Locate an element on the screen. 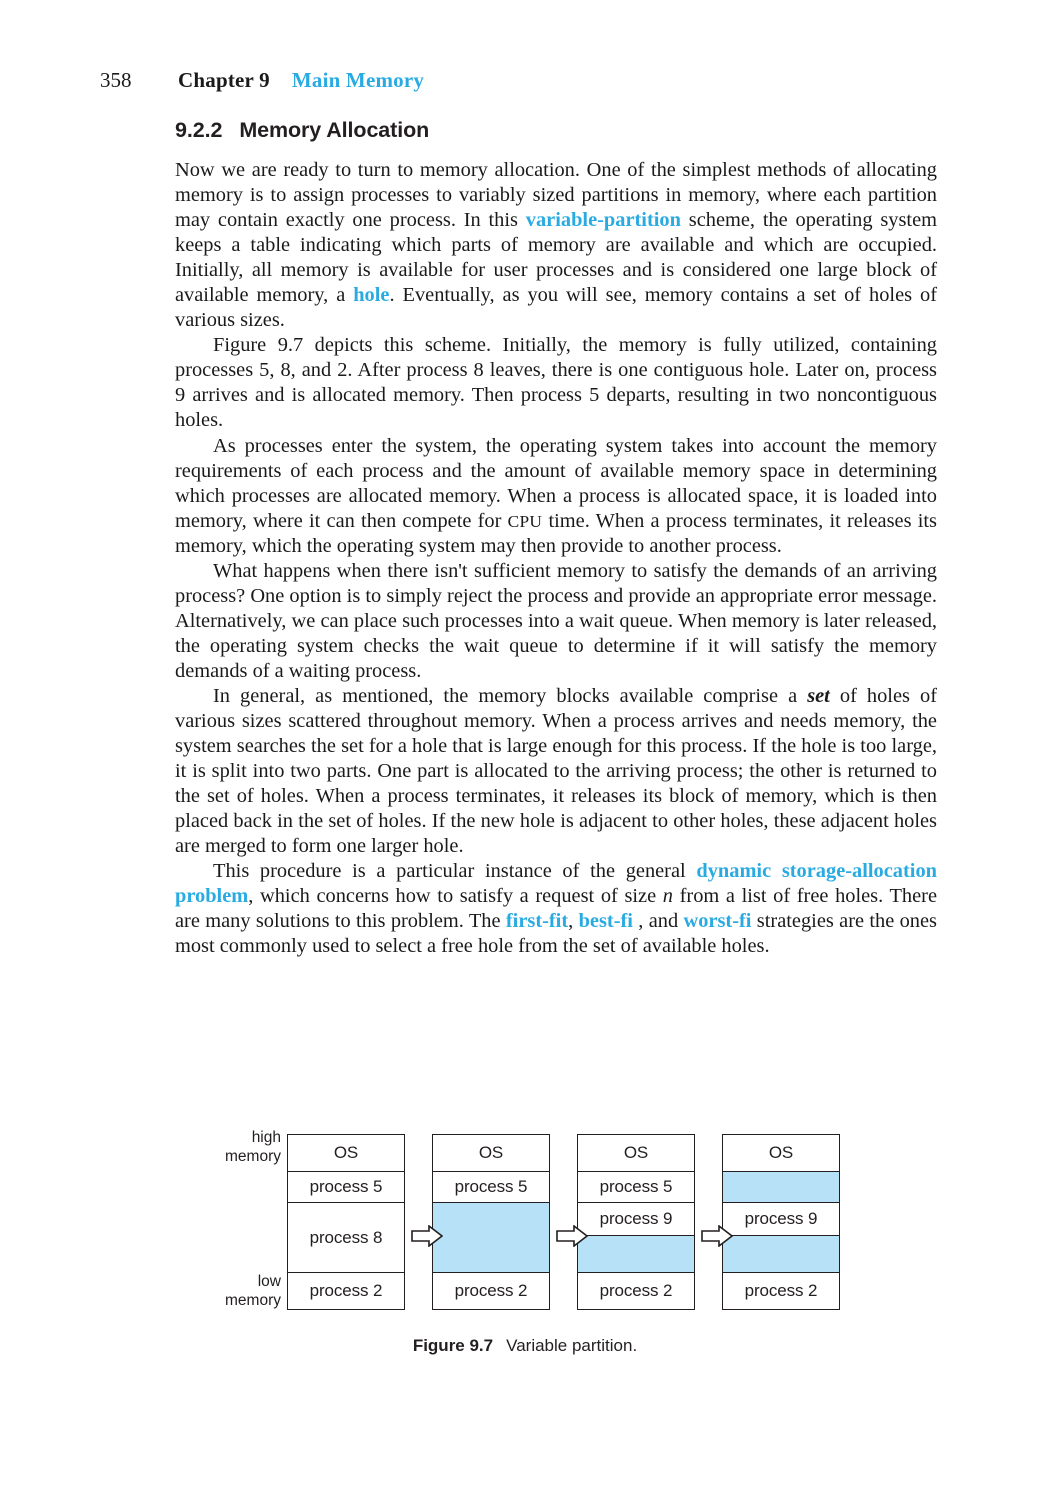  section-heading: 9.2.2 Memory Allocation is located at coordinates (302, 130).